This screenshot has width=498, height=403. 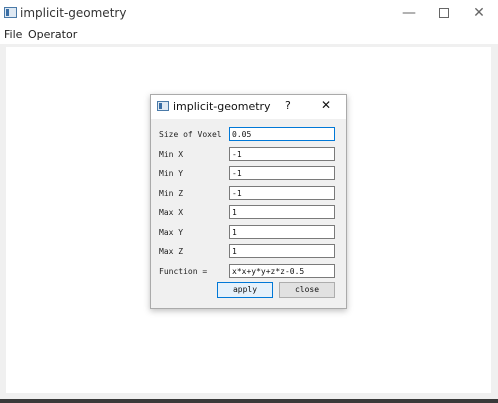 What do you see at coordinates (282, 212) in the screenshot?
I see `max-x-input: 1` at bounding box center [282, 212].